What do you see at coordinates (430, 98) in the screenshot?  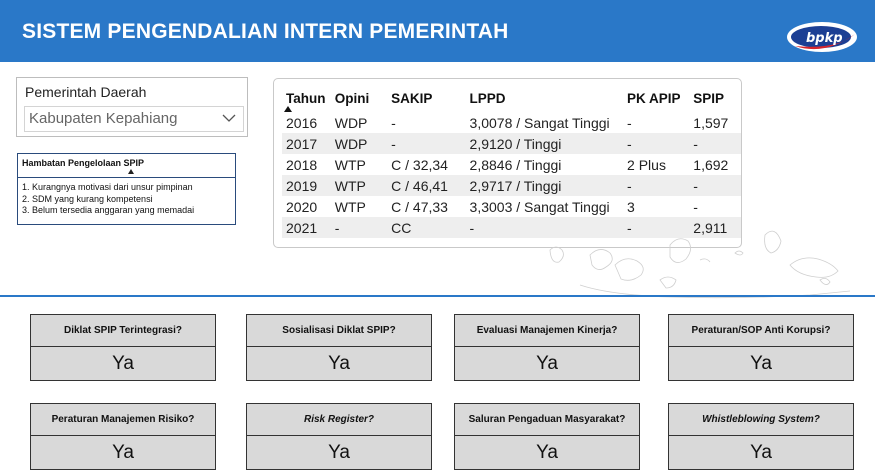 I see `column-header-sakip: SAKIP` at bounding box center [430, 98].